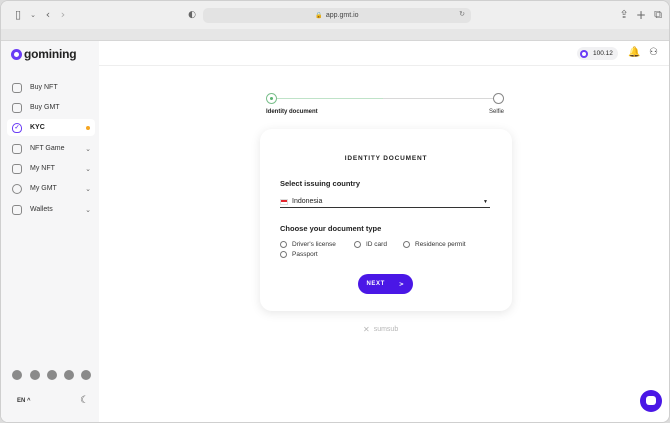  Describe the element at coordinates (292, 112) in the screenshot. I see `step-label-identity: Identity document` at that location.